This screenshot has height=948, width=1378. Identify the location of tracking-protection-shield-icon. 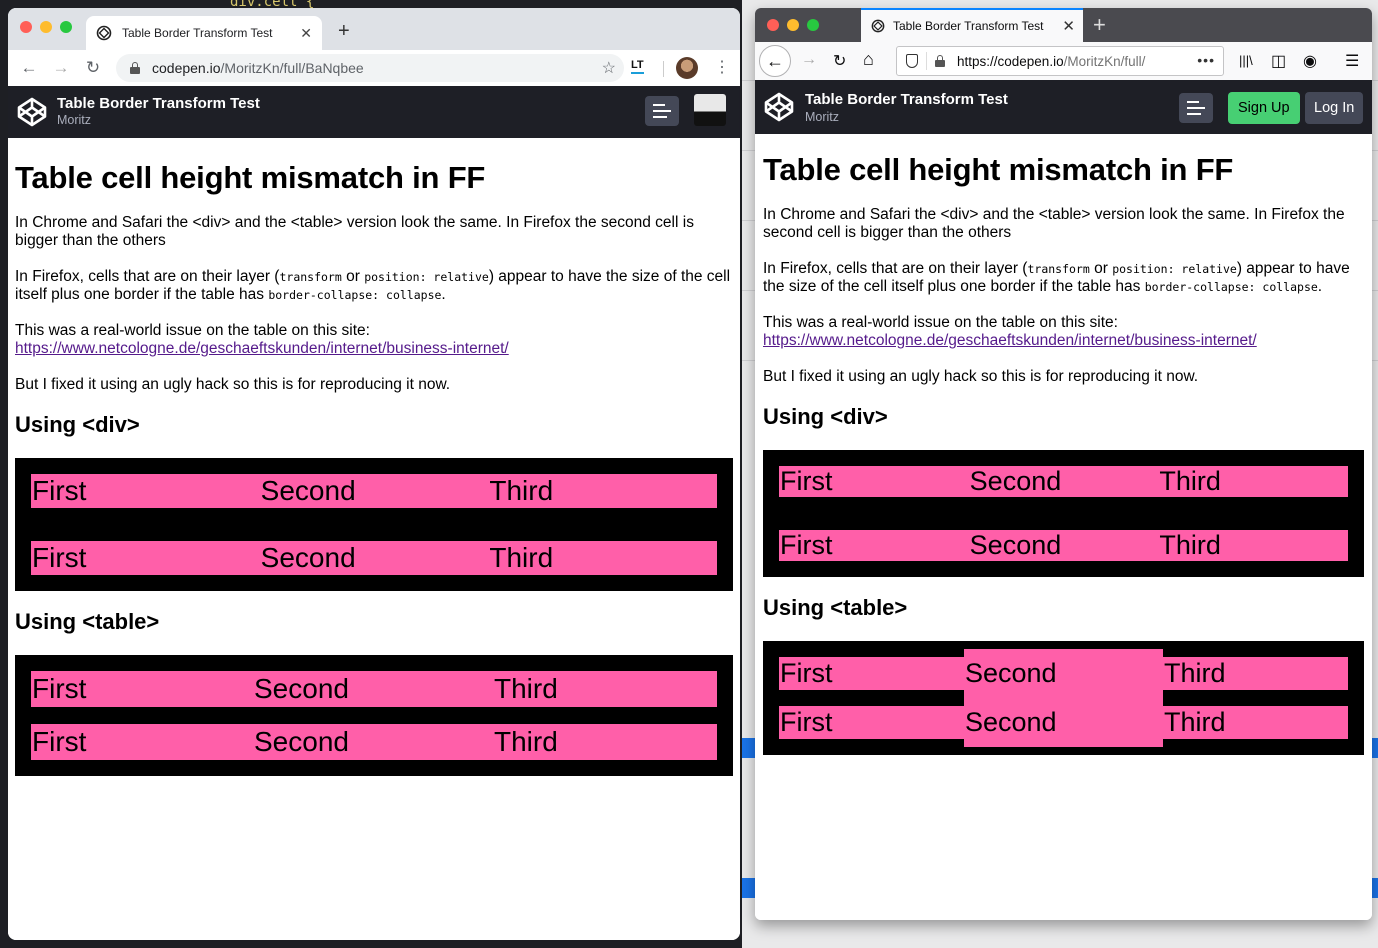
(912, 61).